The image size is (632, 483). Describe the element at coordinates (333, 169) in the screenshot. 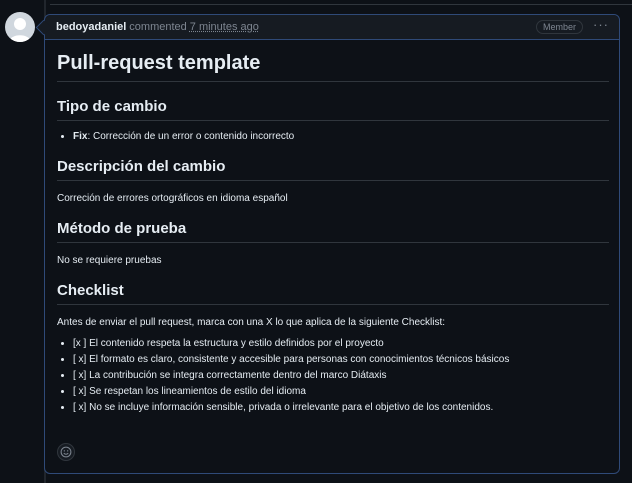

I see `heading-descripcion: Descripción del cambio` at that location.